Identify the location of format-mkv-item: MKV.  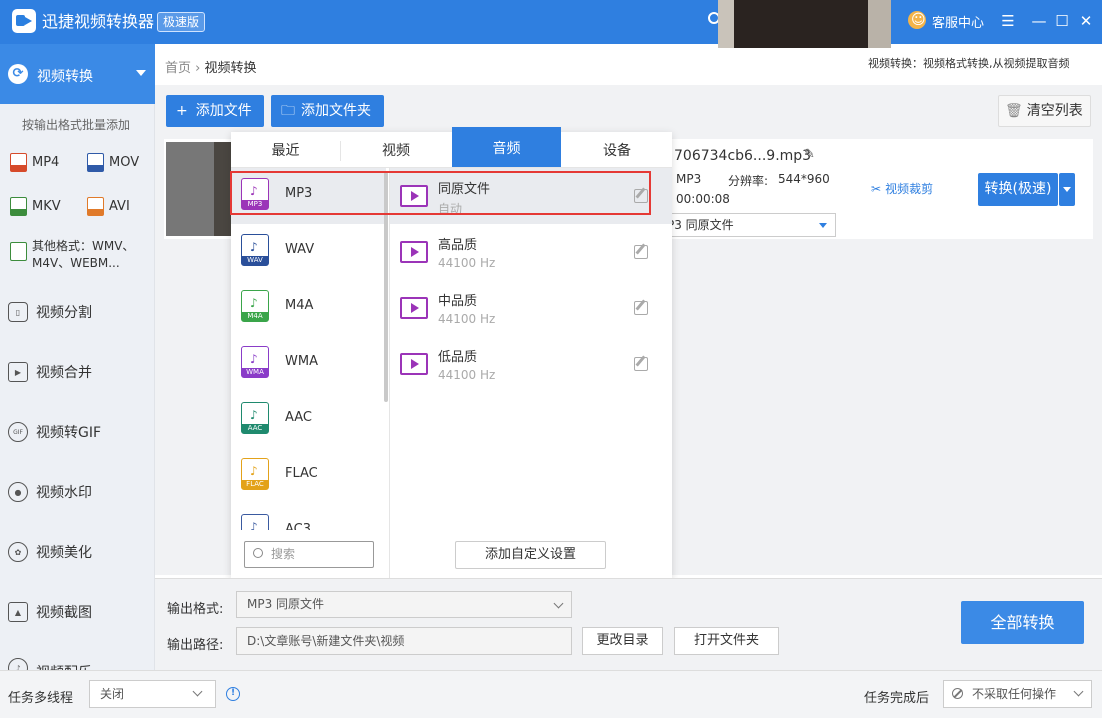
(35, 206).